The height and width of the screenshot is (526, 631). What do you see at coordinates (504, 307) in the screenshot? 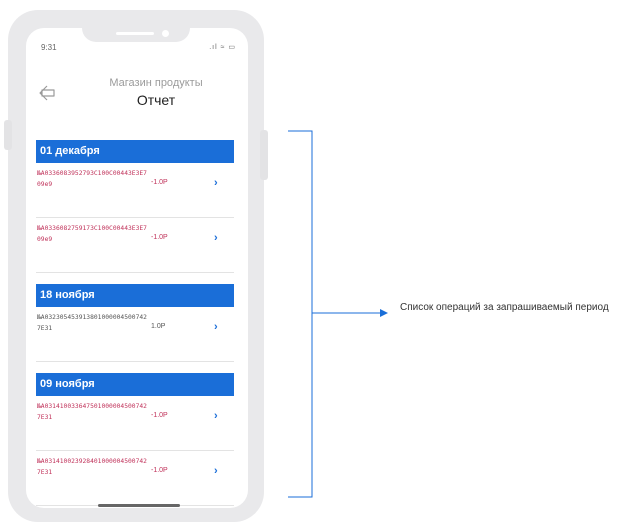
I see `callout-text: Список операций за запрашиваемый период` at bounding box center [504, 307].